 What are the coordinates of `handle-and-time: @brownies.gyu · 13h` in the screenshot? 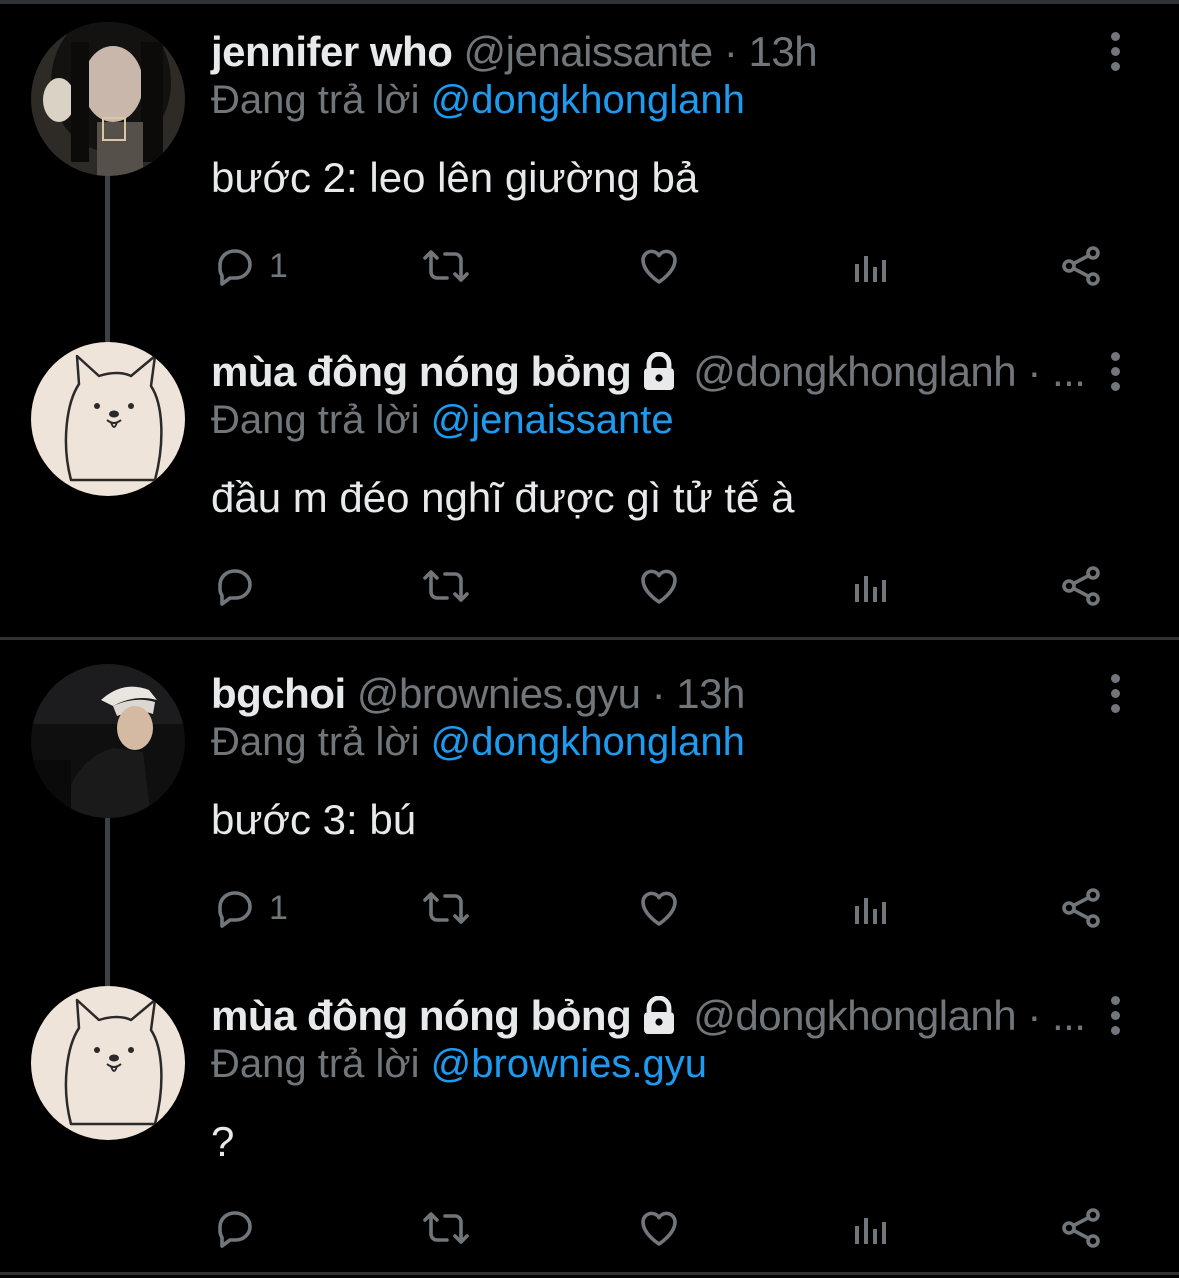 It's located at (551, 693).